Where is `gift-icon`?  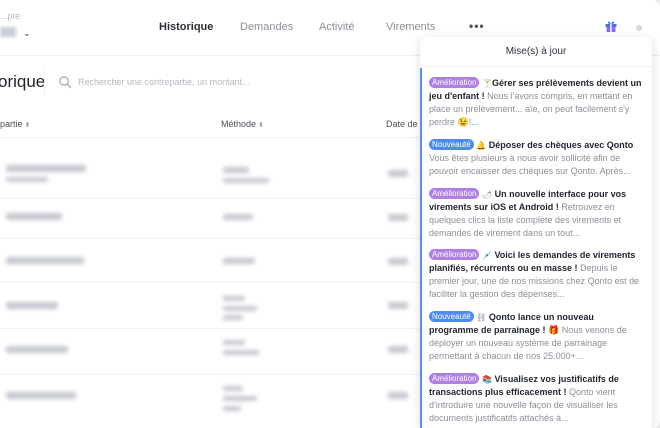
gift-icon is located at coordinates (611, 26).